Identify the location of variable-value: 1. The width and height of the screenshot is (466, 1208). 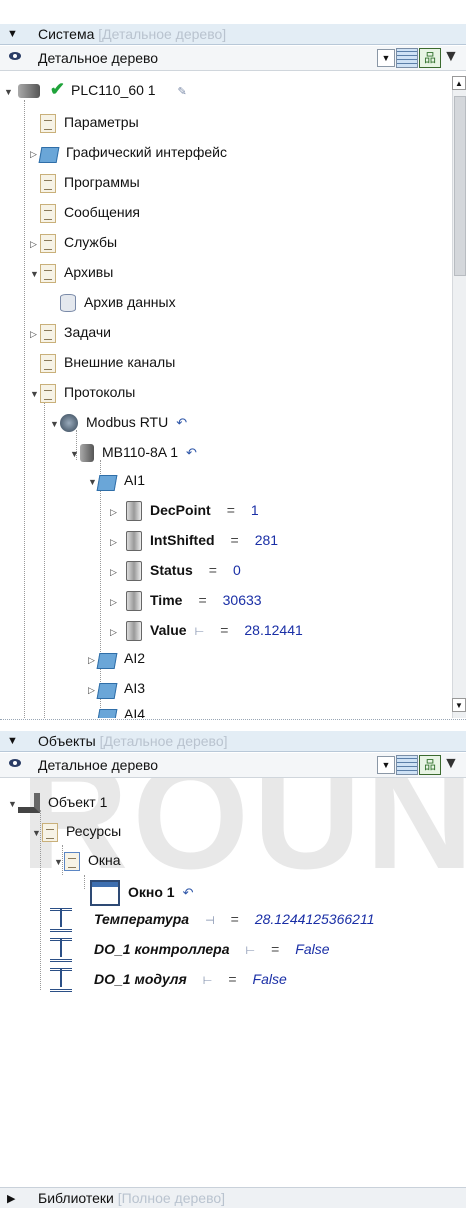
(254, 510).